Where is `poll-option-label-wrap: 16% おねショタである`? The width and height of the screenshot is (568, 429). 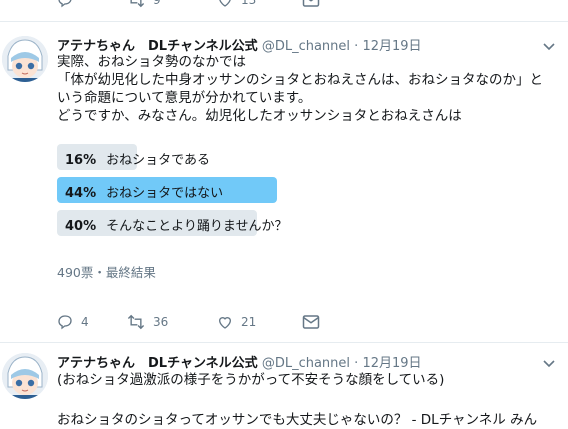
poll-option-label-wrap: 16% おねショタである is located at coordinates (137, 158).